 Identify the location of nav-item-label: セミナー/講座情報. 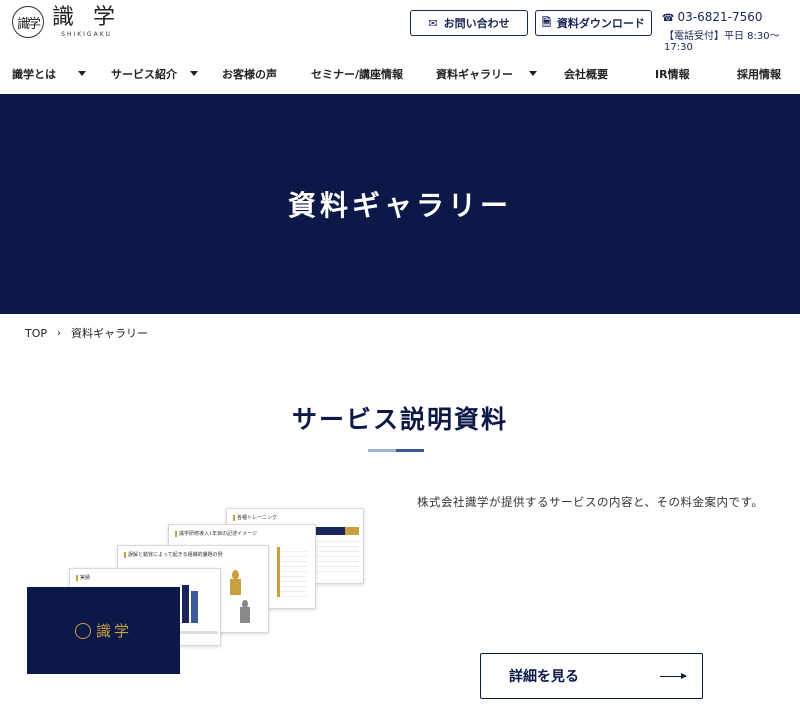
(357, 74).